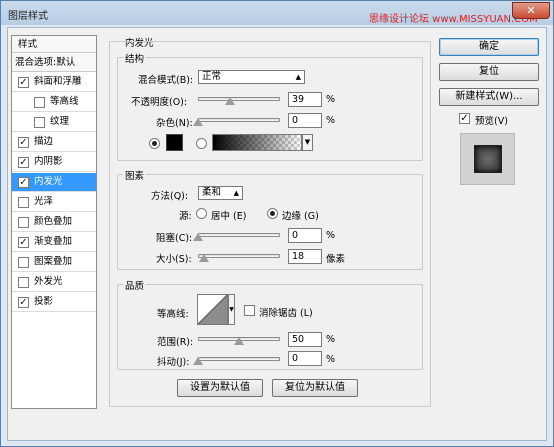 This screenshot has height=447, width=554. What do you see at coordinates (166, 80) in the screenshot?
I see `blend-mode-label: 混合模式(B):` at bounding box center [166, 80].